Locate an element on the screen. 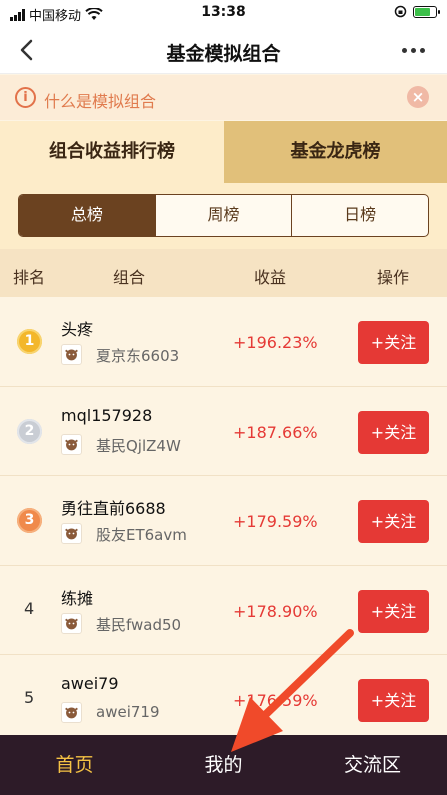 The height and width of the screenshot is (795, 447). close-icon: × is located at coordinates (418, 97).